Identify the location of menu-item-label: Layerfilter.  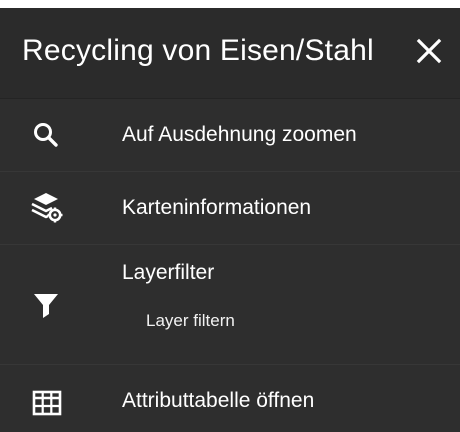
(168, 272).